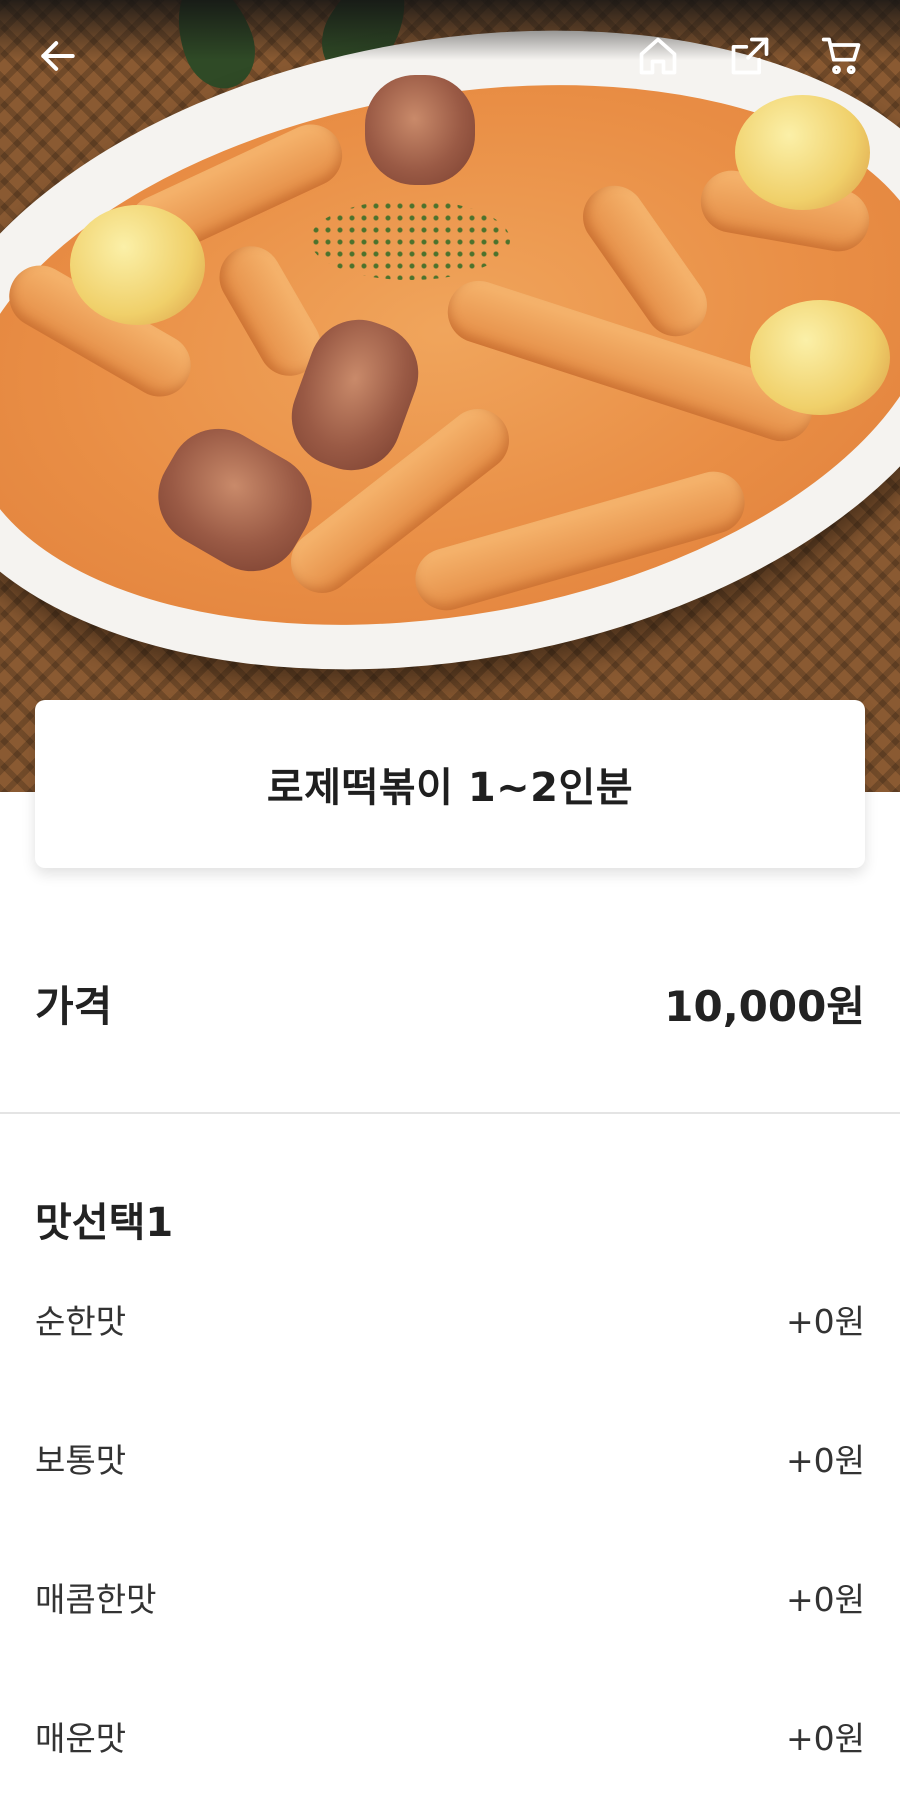  I want to click on option-group-title: 맛선택1, so click(104, 1223).